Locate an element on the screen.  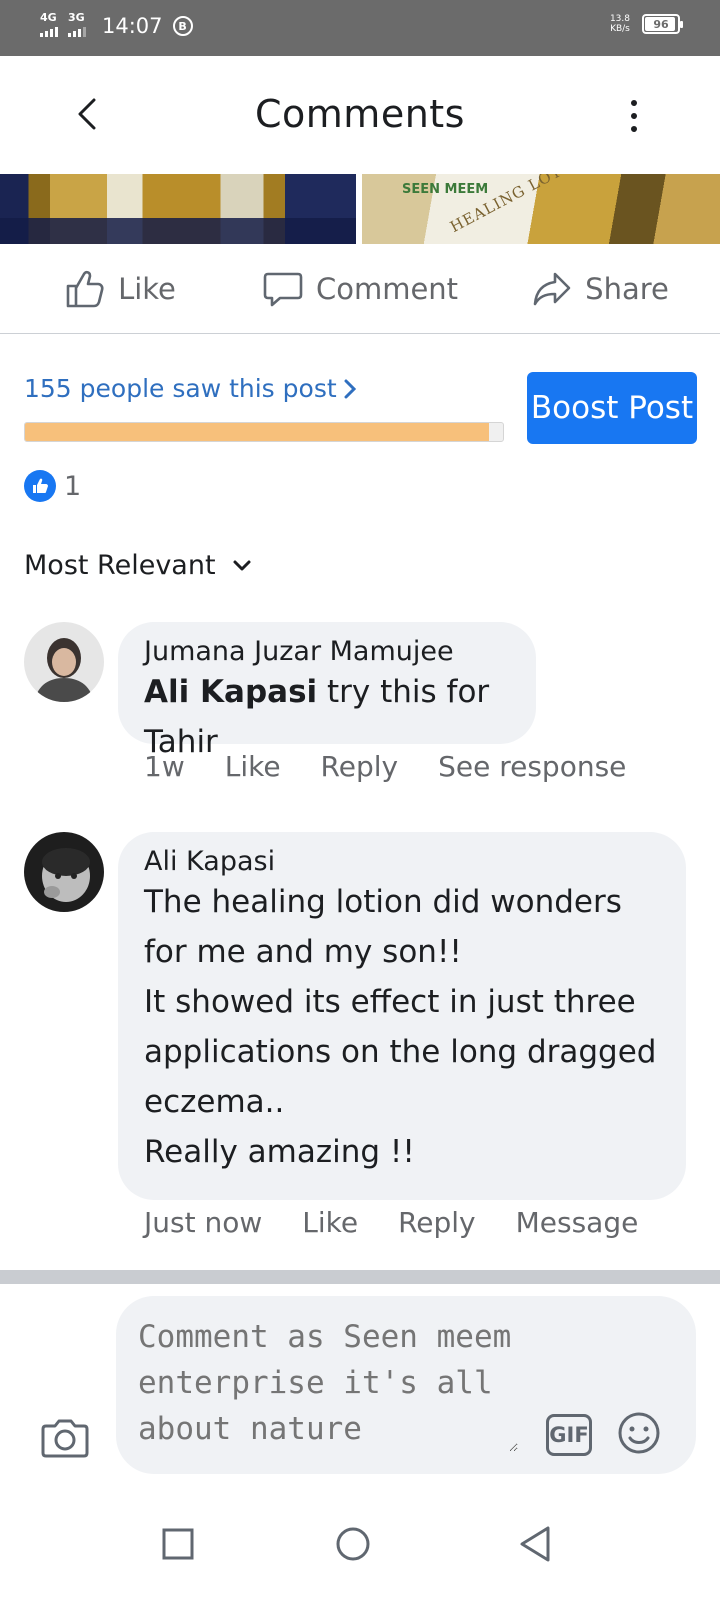
post-action-bar: Like Comment Share is located at coordinates (360, 289).